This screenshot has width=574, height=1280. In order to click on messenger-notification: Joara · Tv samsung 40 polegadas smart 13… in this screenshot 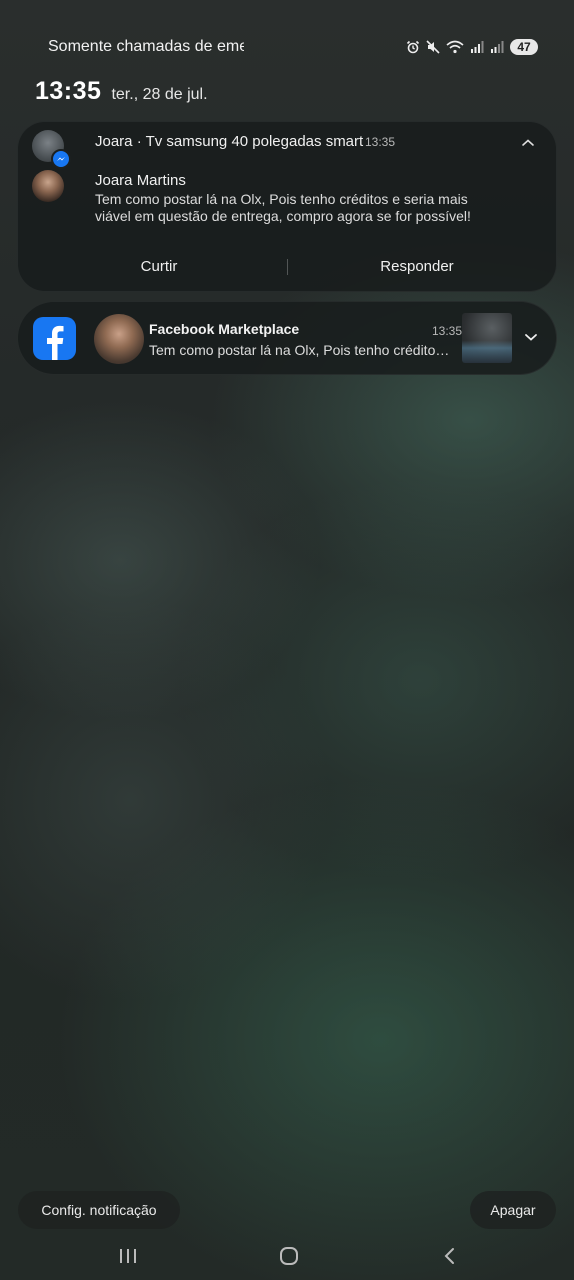, I will do `click(287, 206)`.